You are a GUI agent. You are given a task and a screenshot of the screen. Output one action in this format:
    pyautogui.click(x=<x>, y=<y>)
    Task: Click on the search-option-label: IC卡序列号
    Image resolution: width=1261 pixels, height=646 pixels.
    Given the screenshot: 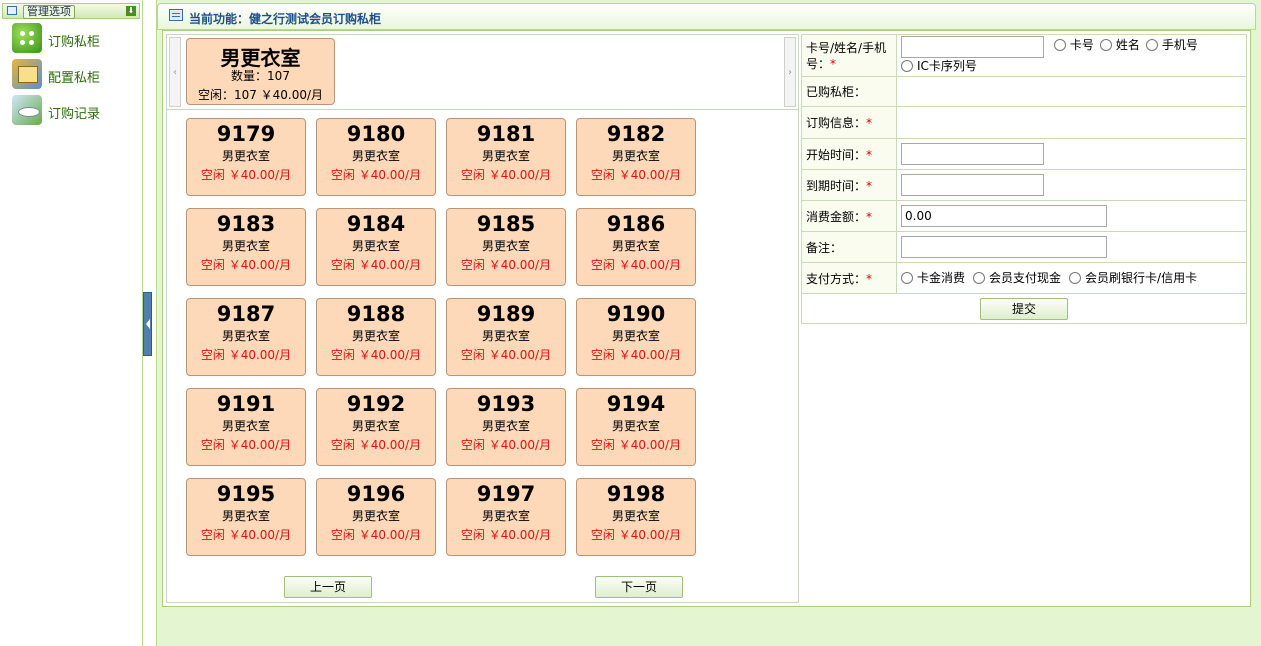 What is the action you would take?
    pyautogui.click(x=947, y=66)
    